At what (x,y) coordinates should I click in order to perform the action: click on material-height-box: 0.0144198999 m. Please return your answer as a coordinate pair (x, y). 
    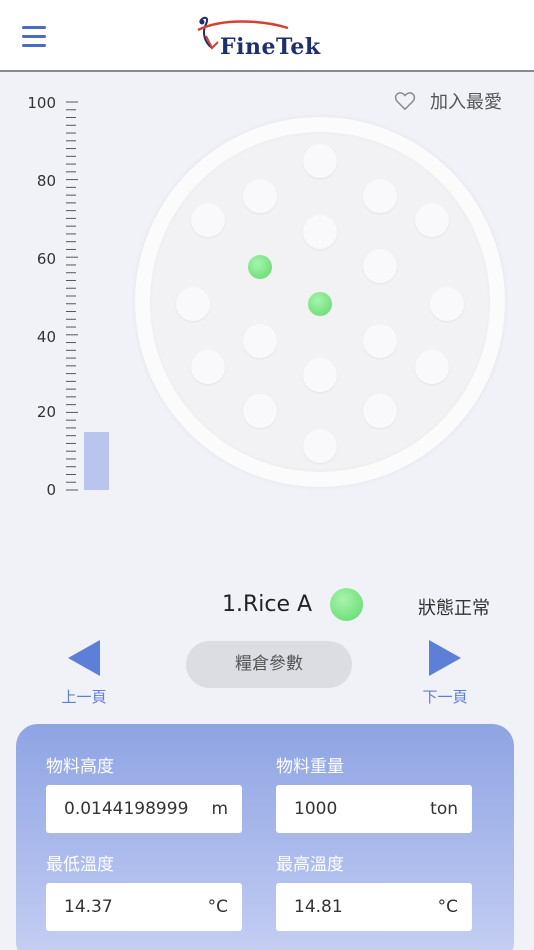
    Looking at the image, I should click on (144, 809).